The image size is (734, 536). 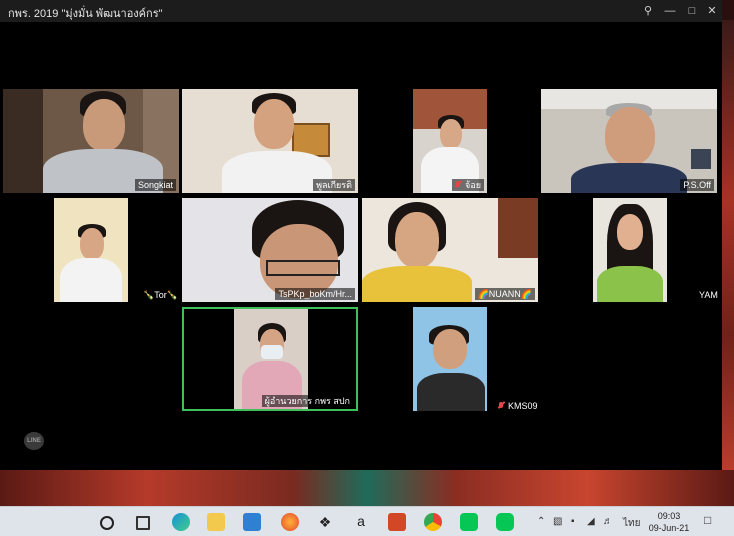 What do you see at coordinates (707, 520) in the screenshot?
I see `notification-icon: □` at bounding box center [707, 520].